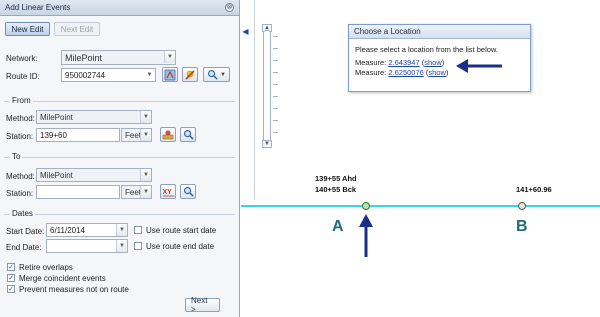  What do you see at coordinates (522, 226) in the screenshot?
I see `point-b-label: B` at bounding box center [522, 226].